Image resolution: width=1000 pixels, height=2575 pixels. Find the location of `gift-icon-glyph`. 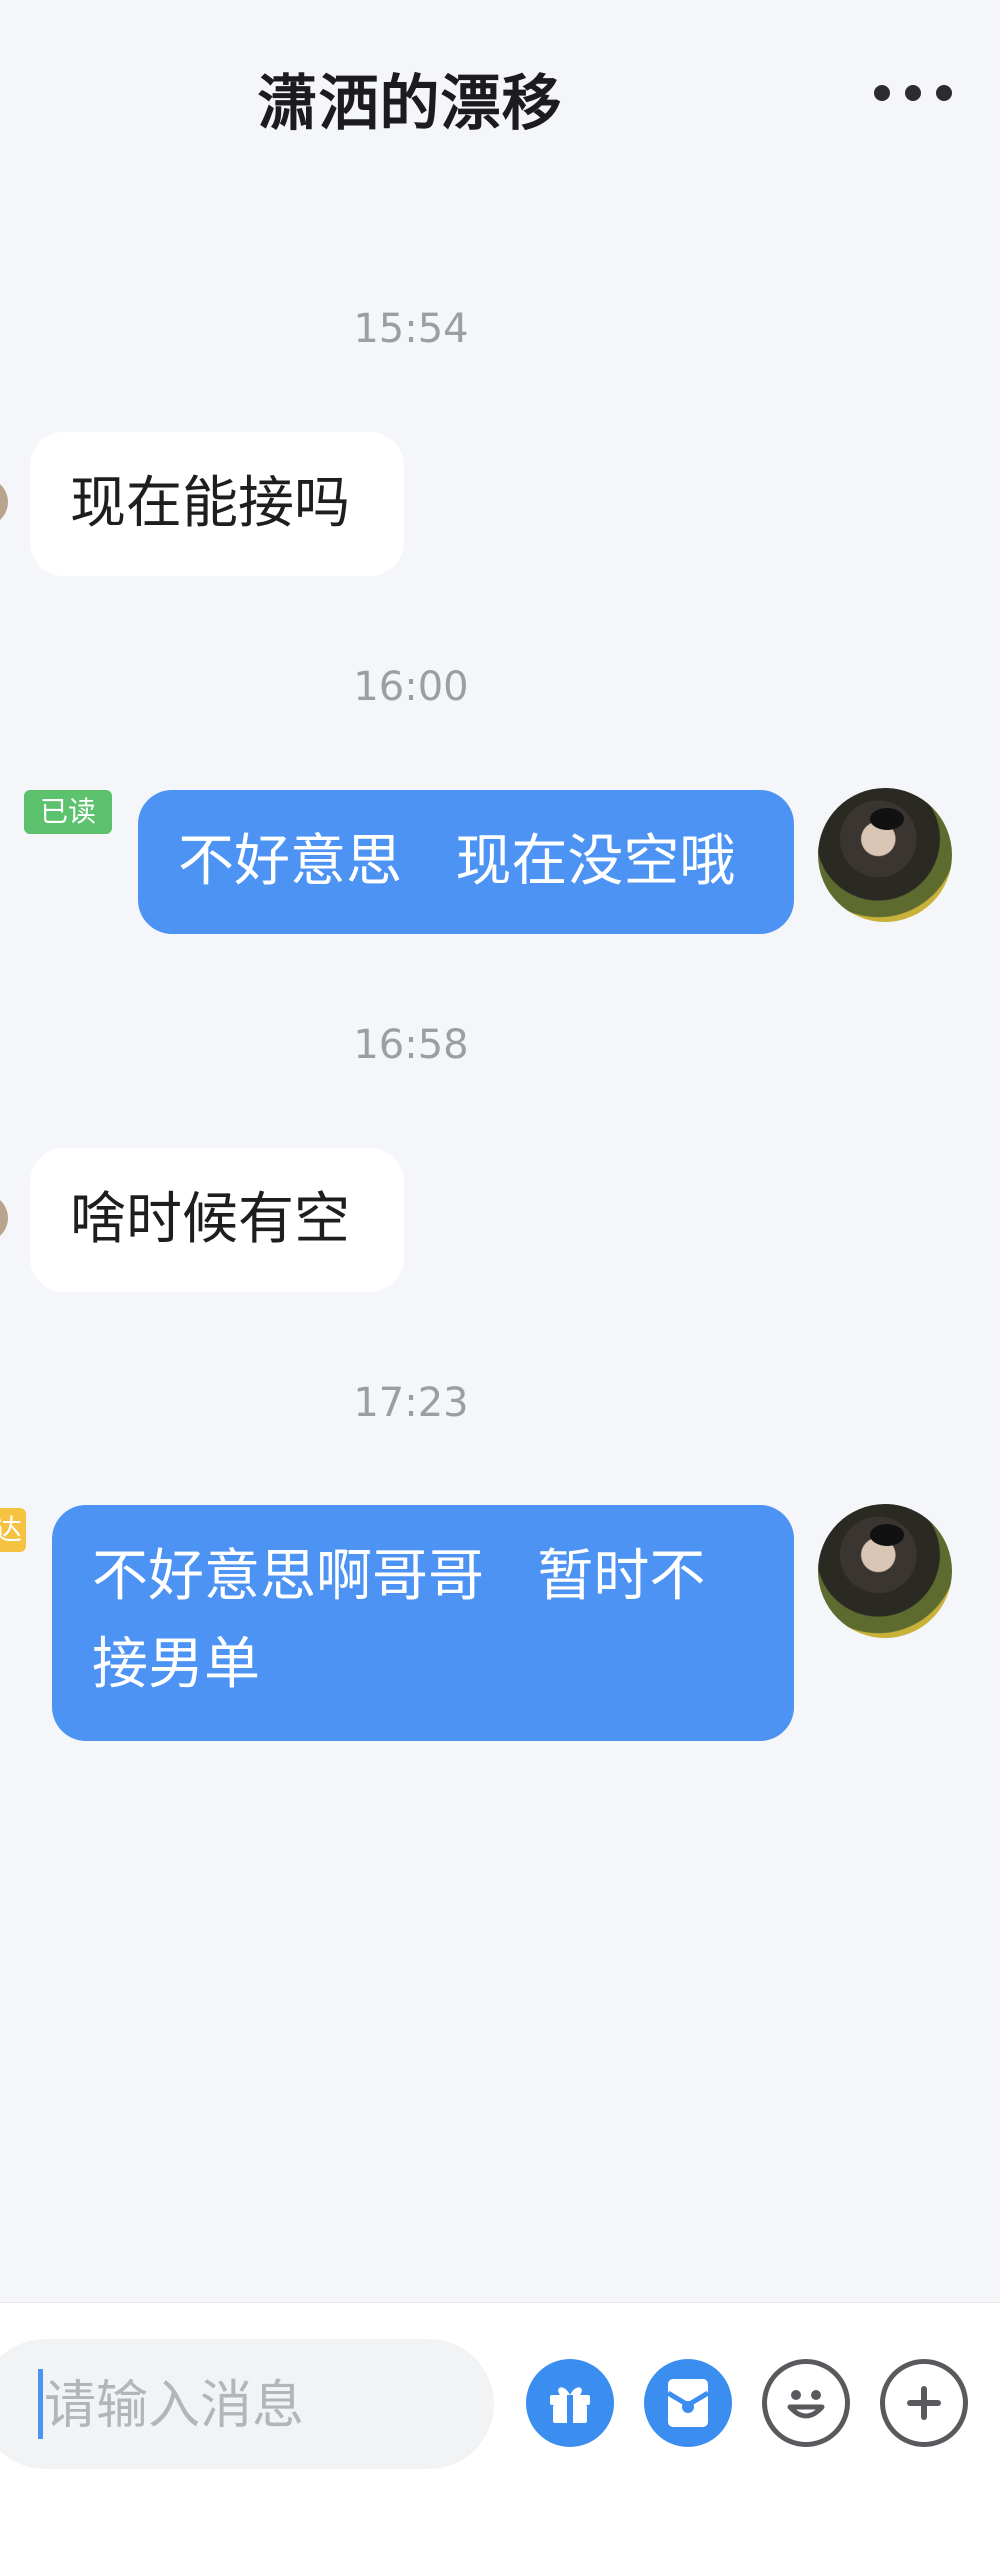

gift-icon-glyph is located at coordinates (570, 2405).